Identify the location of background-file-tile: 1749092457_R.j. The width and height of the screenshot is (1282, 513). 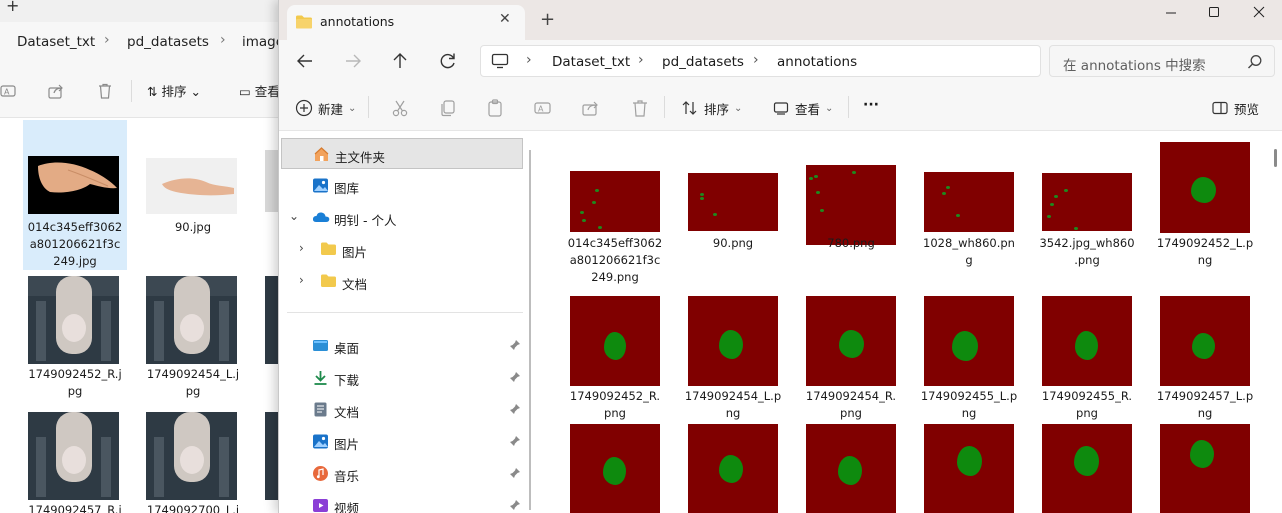
(75, 459).